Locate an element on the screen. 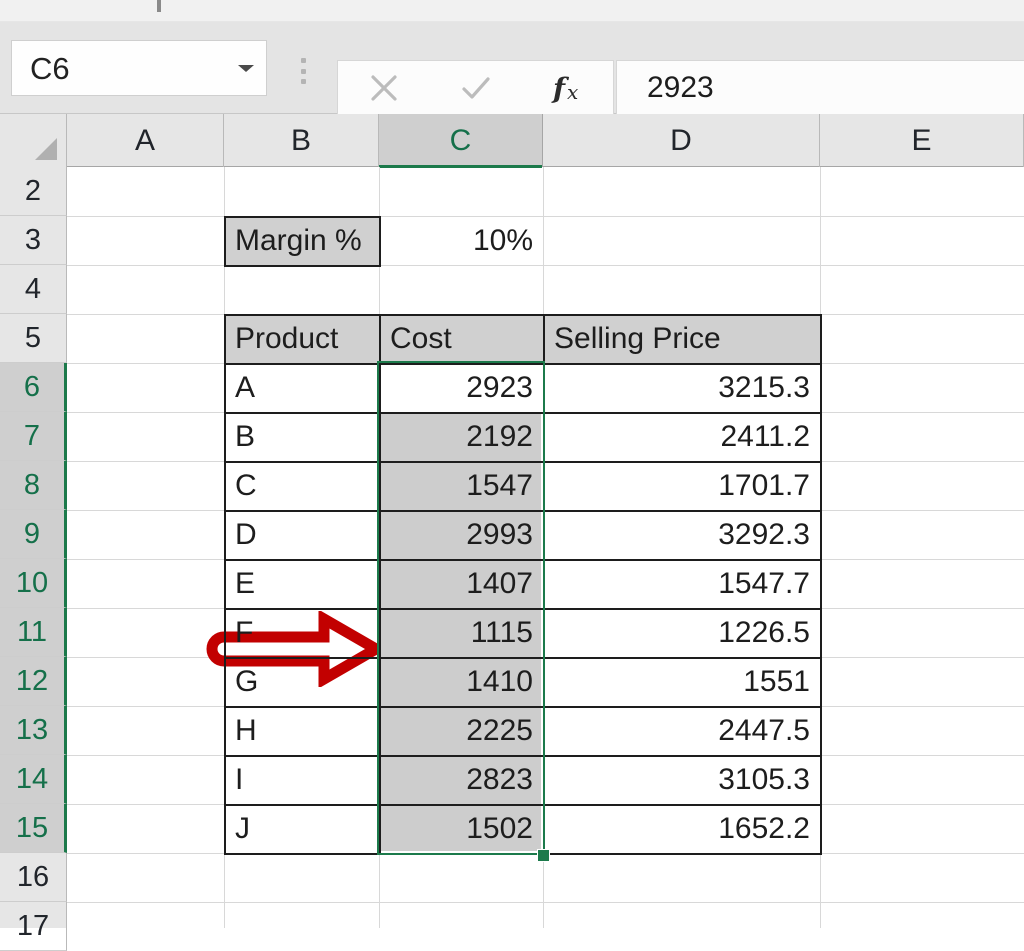 The image size is (1024, 951). cell-C14-cost: 2823 is located at coordinates (461, 779).